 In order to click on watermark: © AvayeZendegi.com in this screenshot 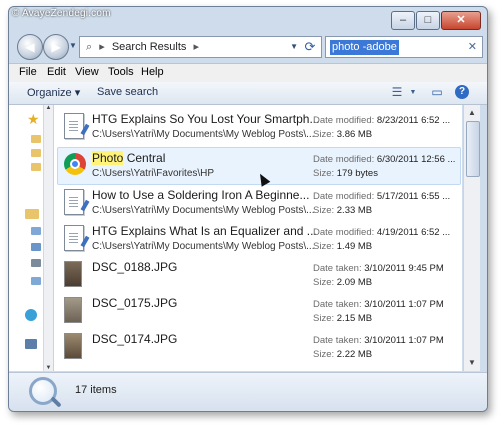, I will do `click(61, 13)`.